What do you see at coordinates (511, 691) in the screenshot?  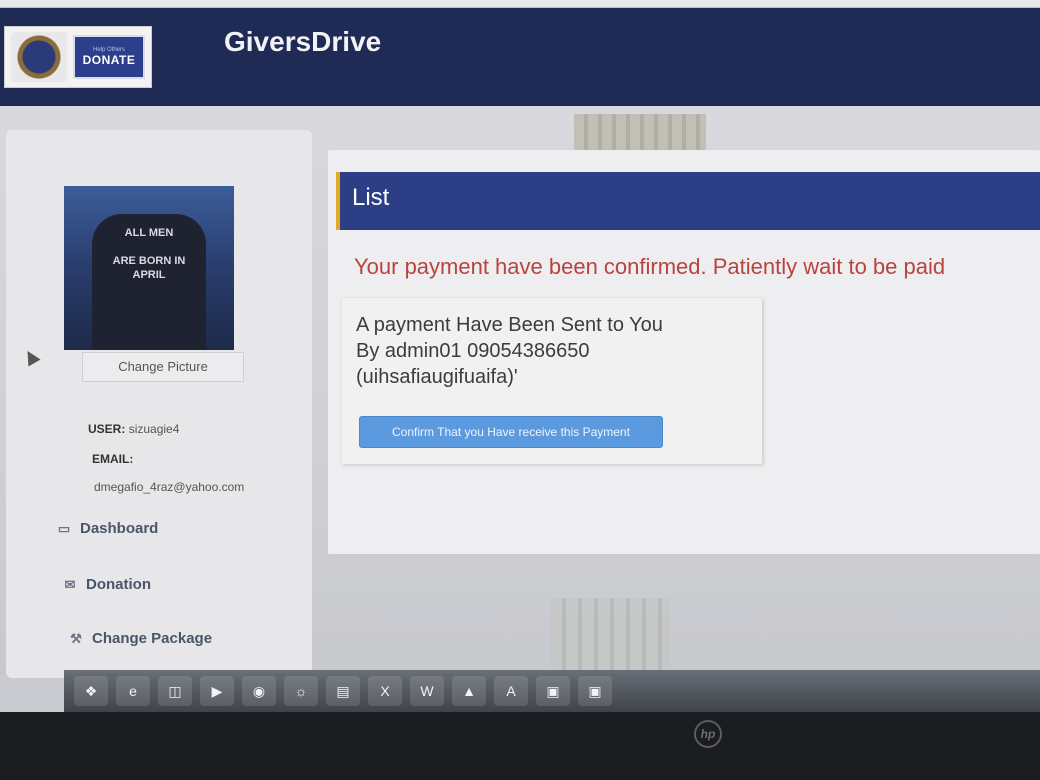 I see `acrobat-icon: A` at bounding box center [511, 691].